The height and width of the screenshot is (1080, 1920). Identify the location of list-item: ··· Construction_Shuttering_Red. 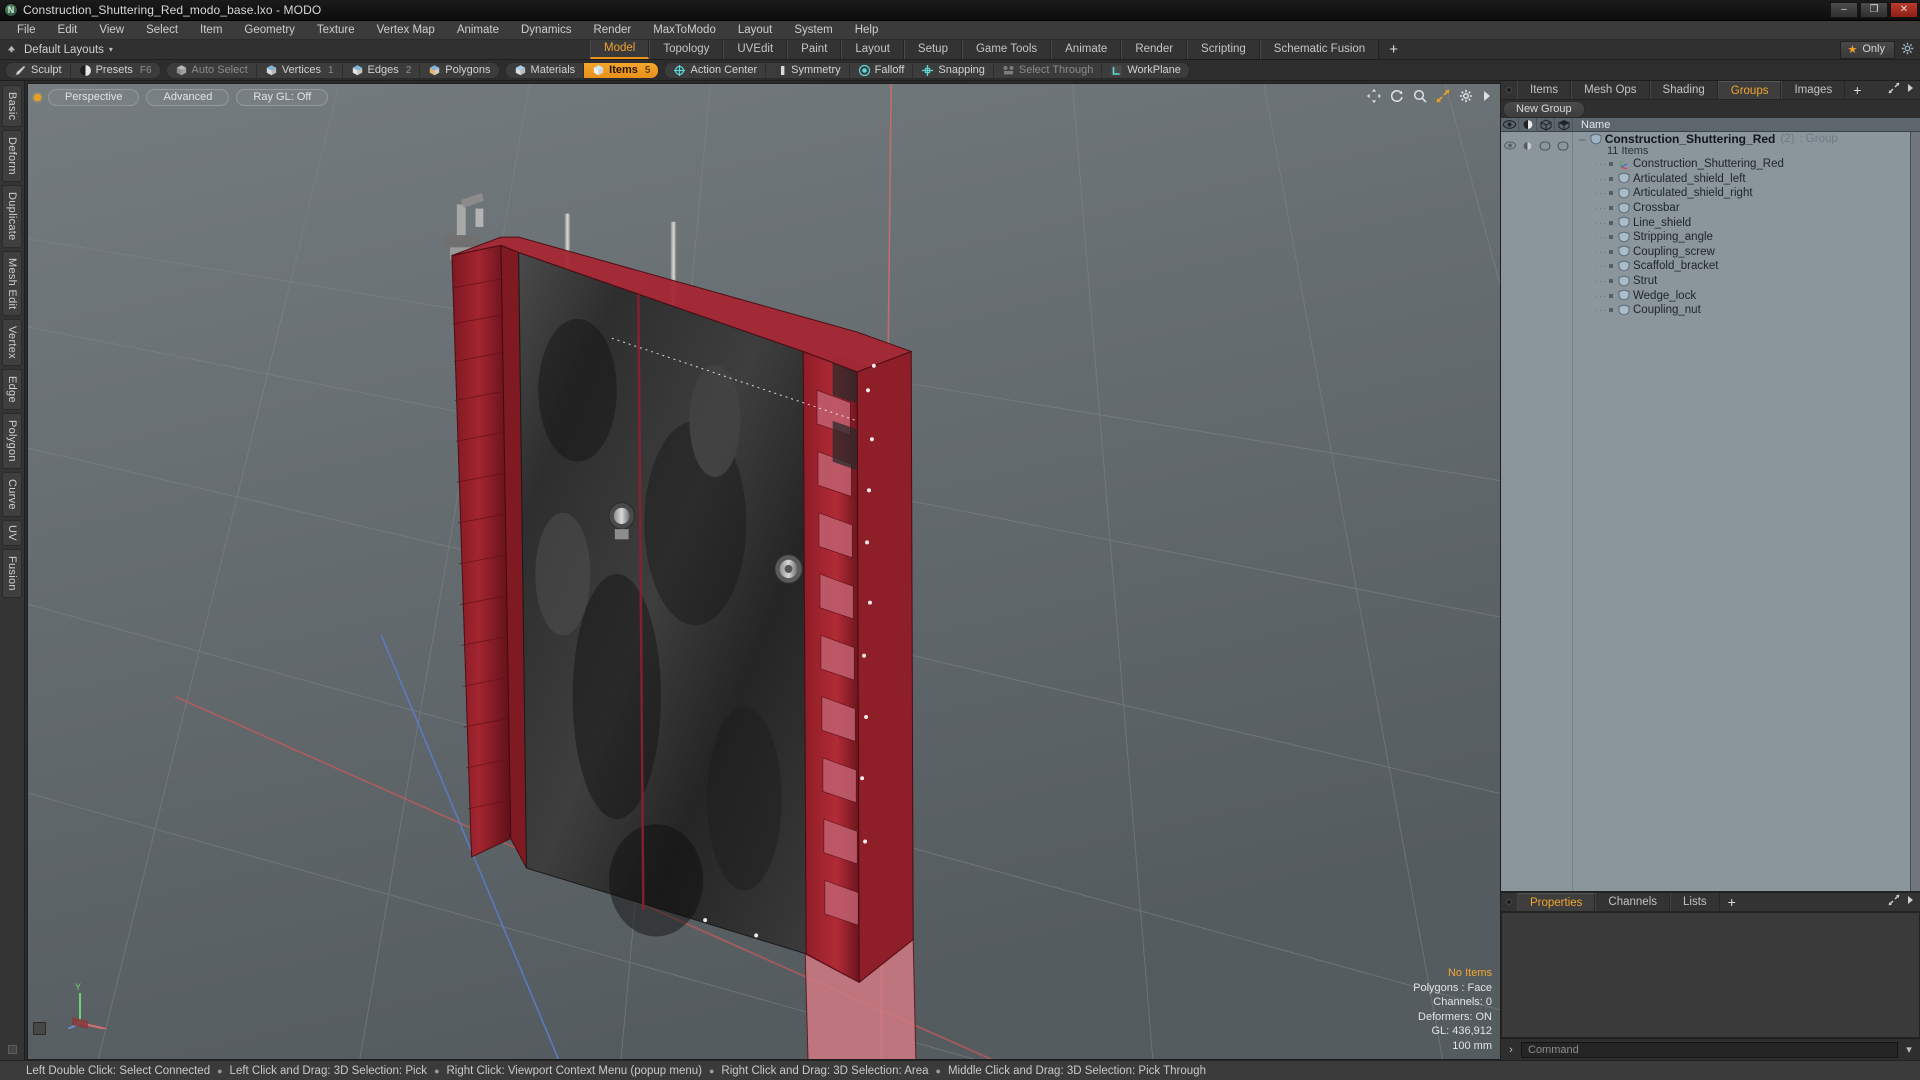
(1746, 164).